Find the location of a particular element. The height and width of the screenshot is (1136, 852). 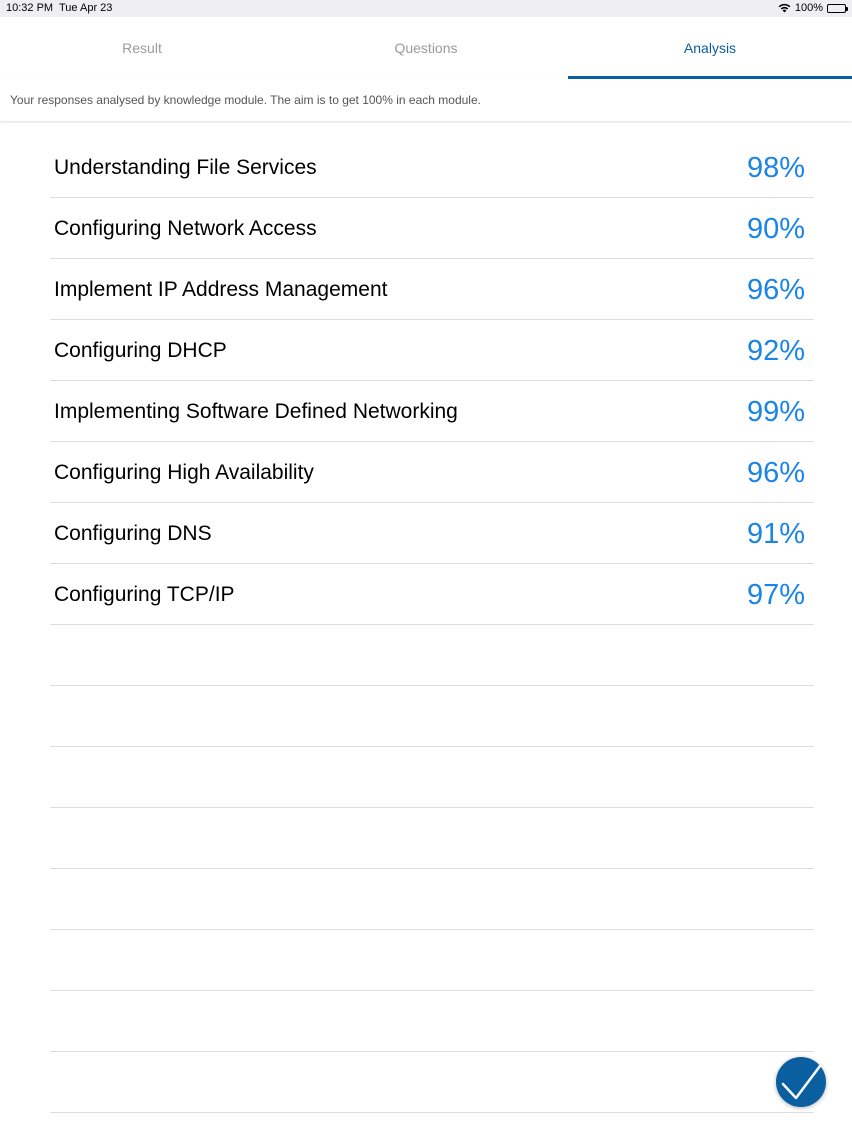

module-row: Configuring DHCP 92% is located at coordinates (432, 350).